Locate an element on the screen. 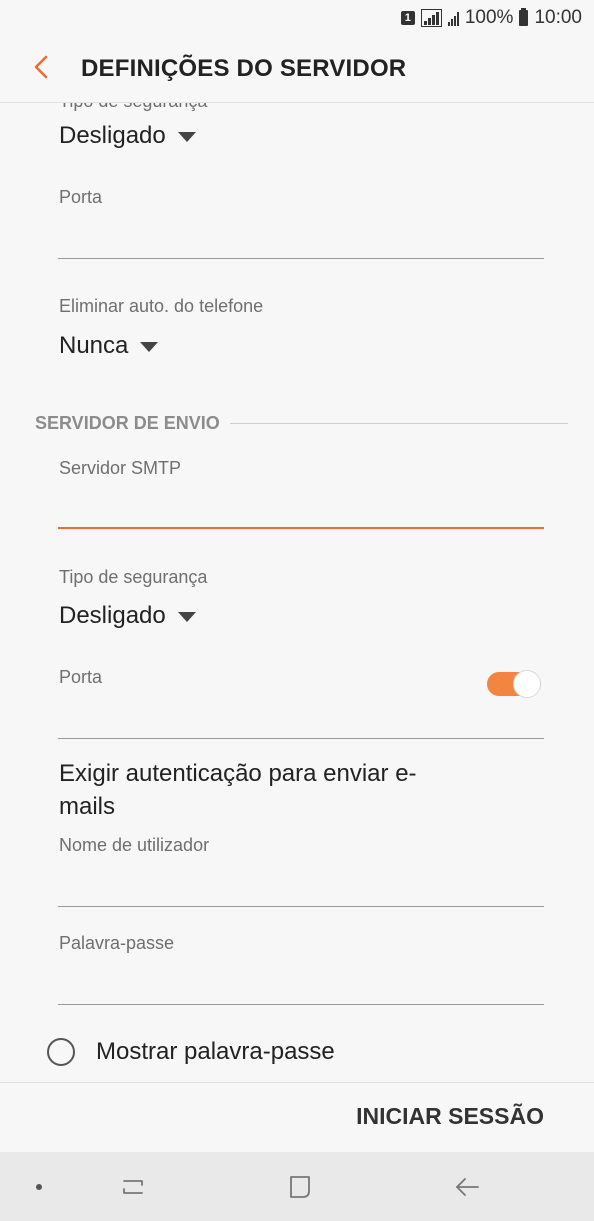 Image resolution: width=594 pixels, height=1221 pixels. auth-toggle-switch is located at coordinates (514, 683).